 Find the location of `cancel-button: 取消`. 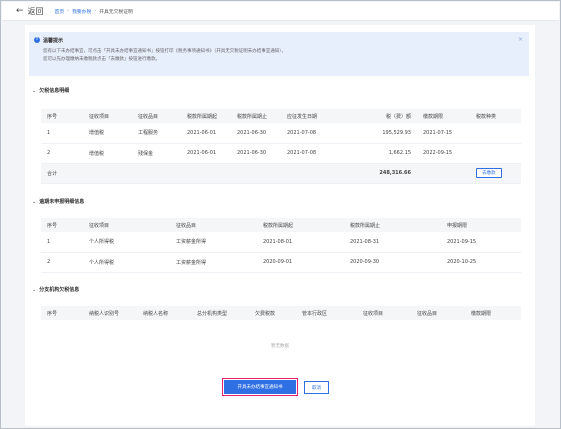

cancel-button: 取消 is located at coordinates (316, 387).